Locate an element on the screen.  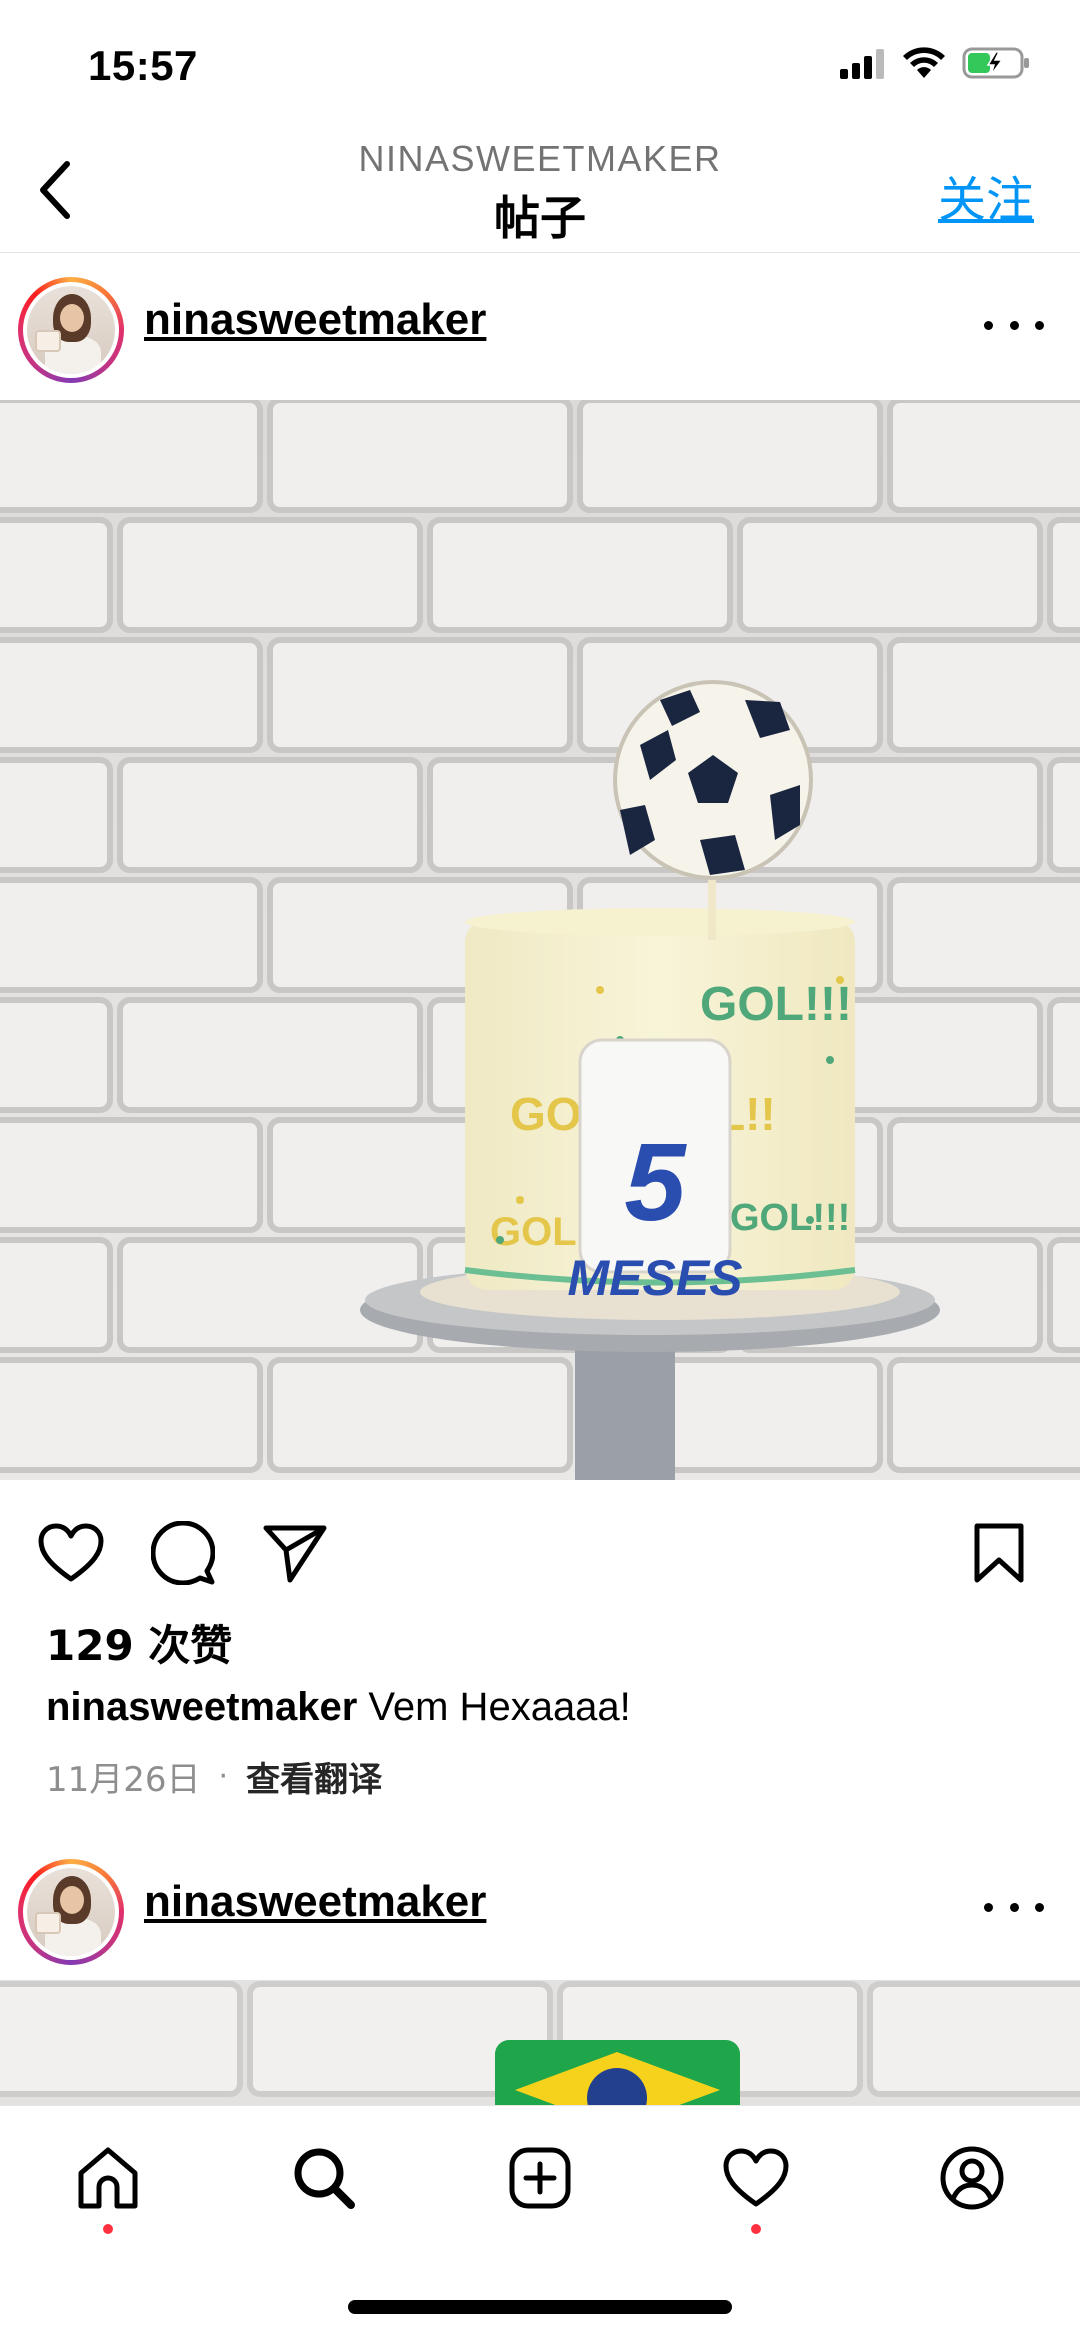
tab-search is located at coordinates (324, 2178).